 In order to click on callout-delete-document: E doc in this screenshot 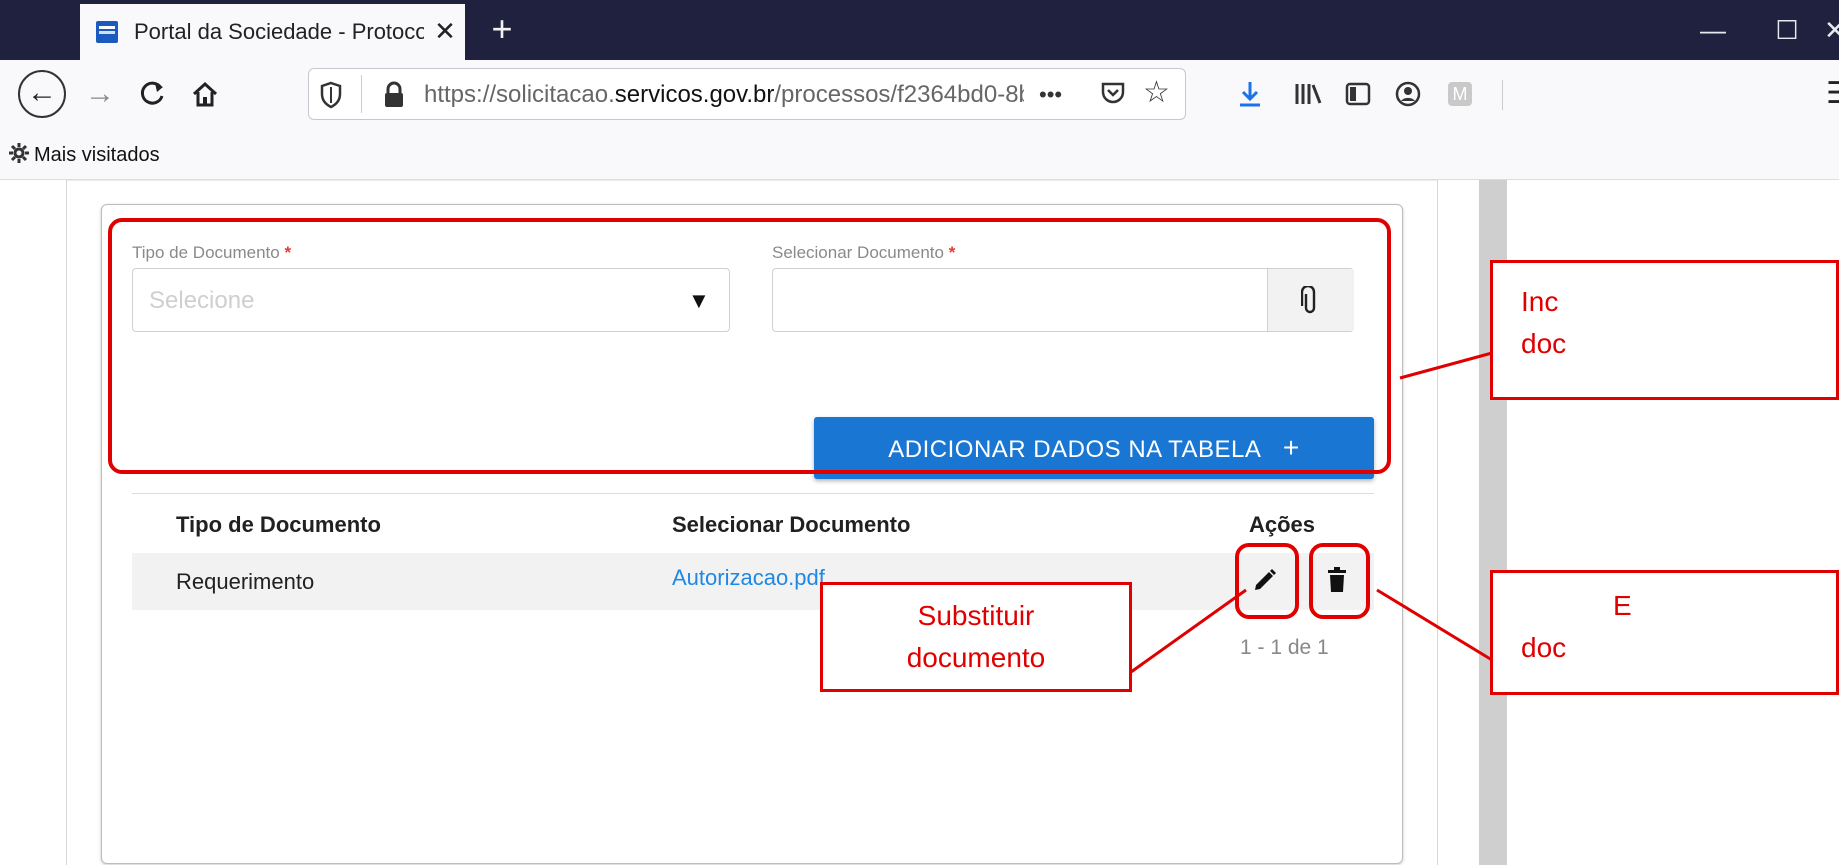, I will do `click(1664, 632)`.